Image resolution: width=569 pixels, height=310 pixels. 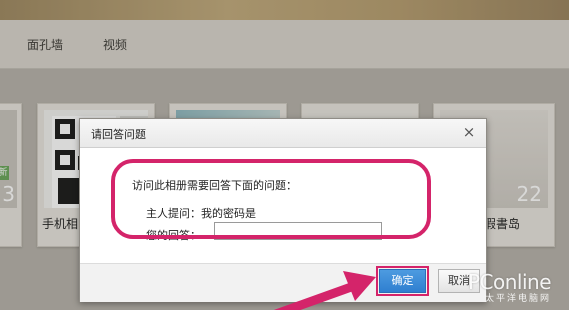 What do you see at coordinates (459, 281) in the screenshot?
I see `cancel-button: 取消` at bounding box center [459, 281].